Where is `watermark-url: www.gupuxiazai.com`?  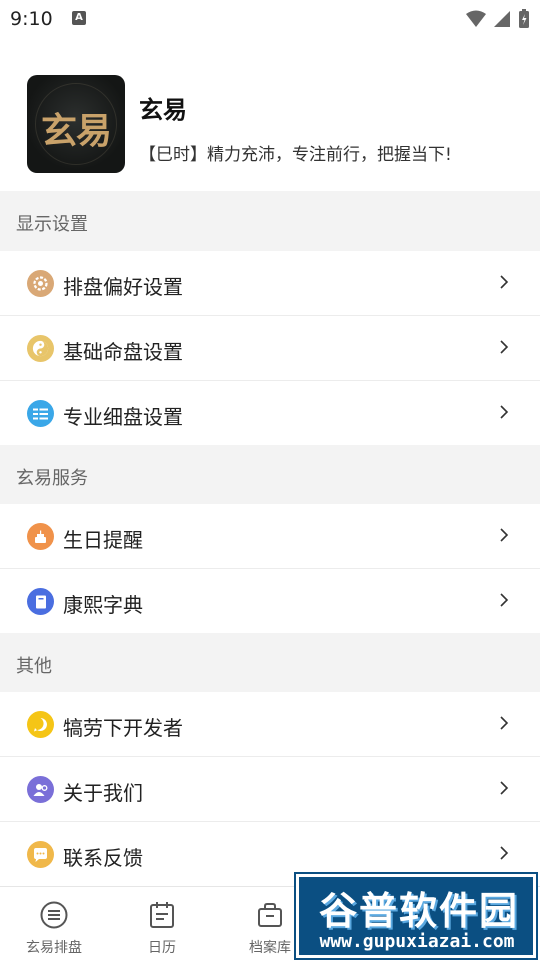 watermark-url: www.gupuxiazai.com is located at coordinates (417, 941).